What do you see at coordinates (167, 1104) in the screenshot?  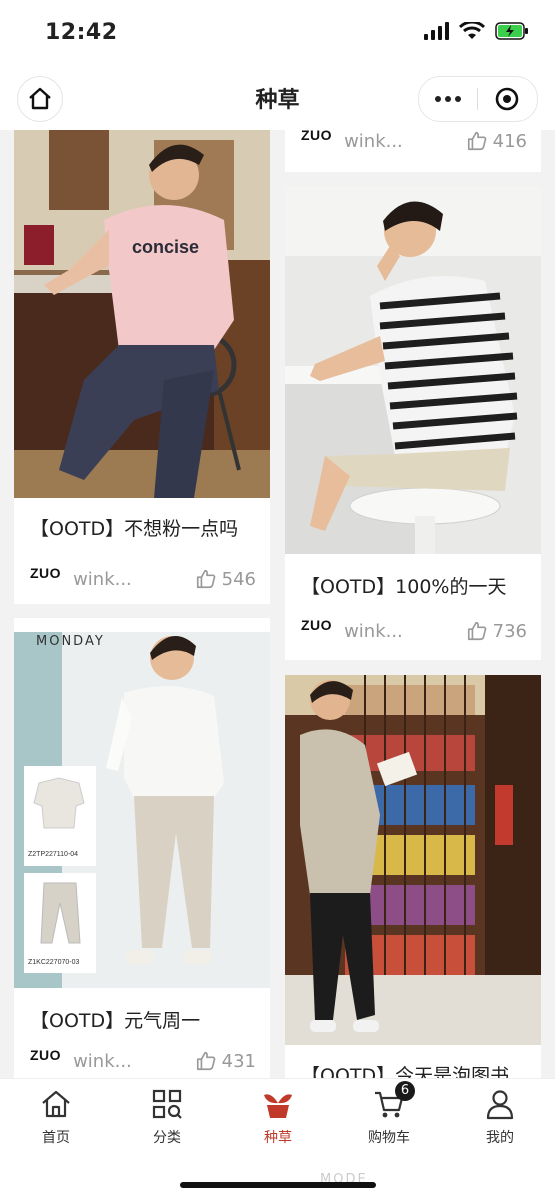 I see `category-icon` at bounding box center [167, 1104].